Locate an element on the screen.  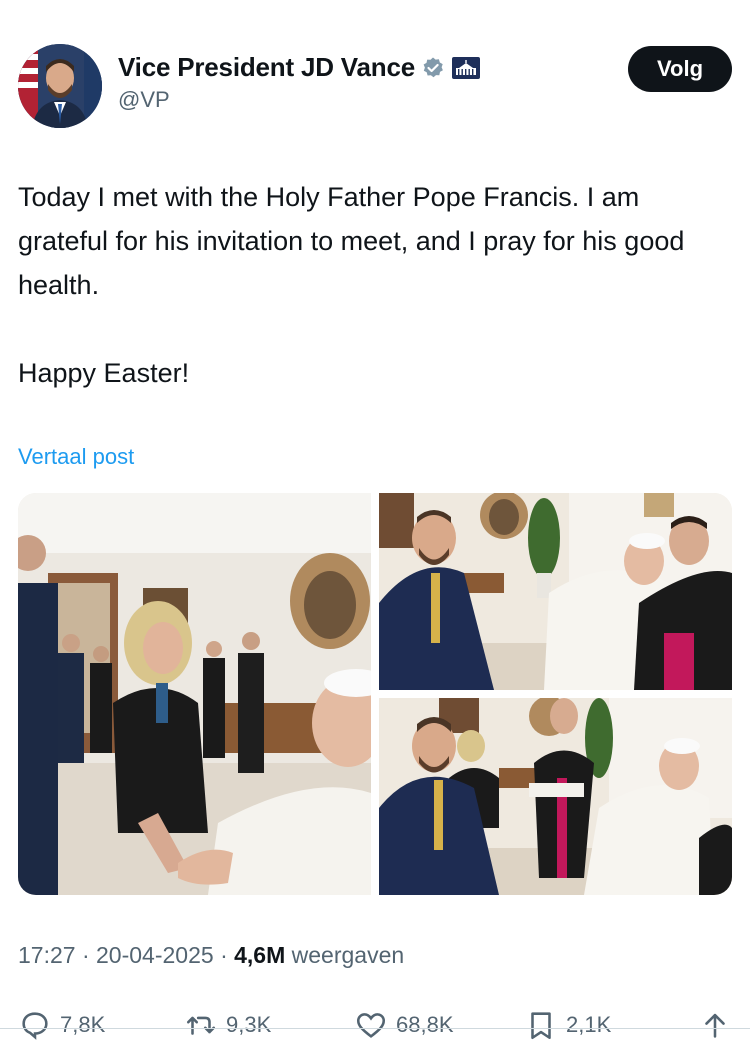
tweet-time: 17:27 is located at coordinates (47, 955).